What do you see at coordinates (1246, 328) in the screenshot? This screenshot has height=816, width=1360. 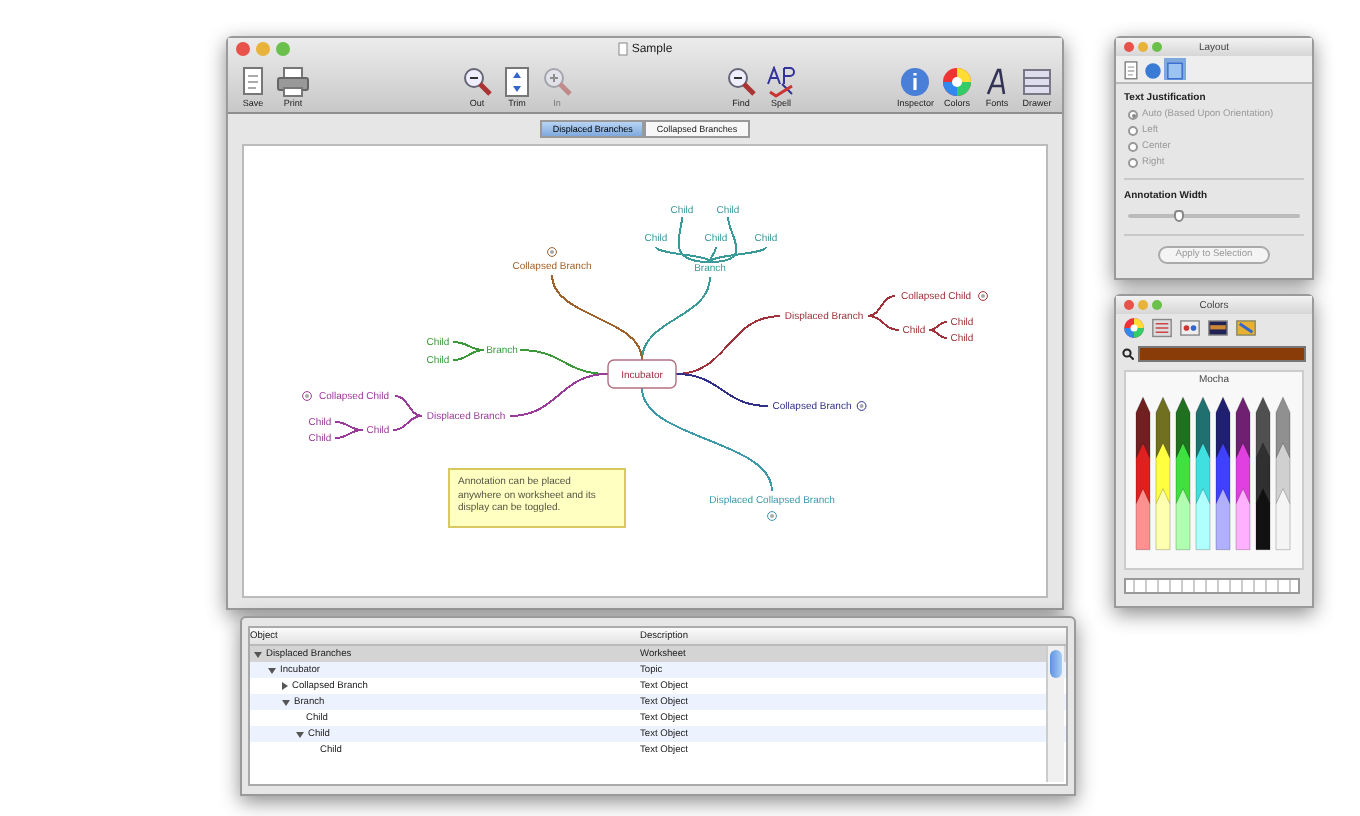 I see `crayon-icon` at bounding box center [1246, 328].